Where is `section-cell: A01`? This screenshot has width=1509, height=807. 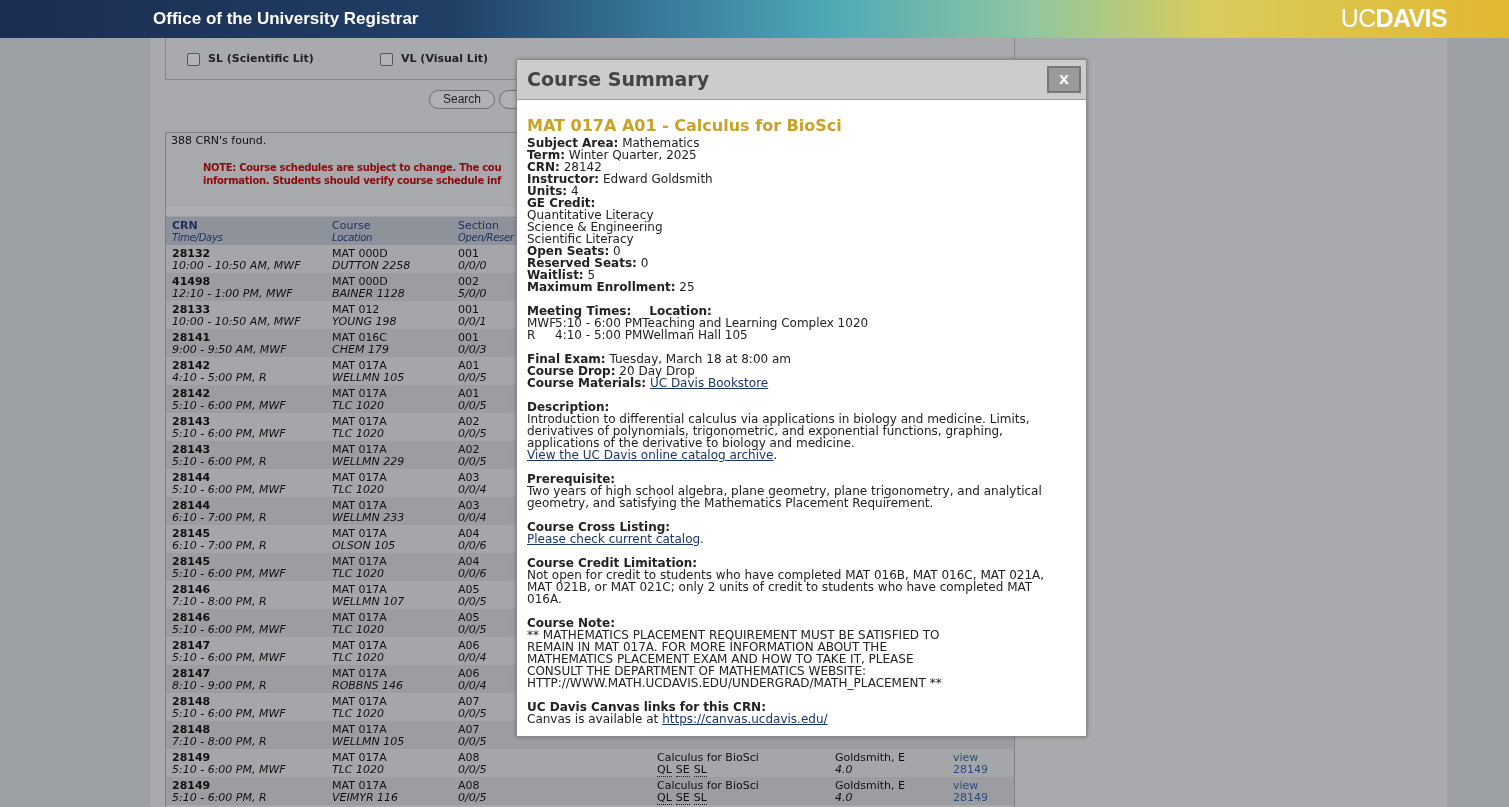
section-cell: A01 is located at coordinates (469, 394).